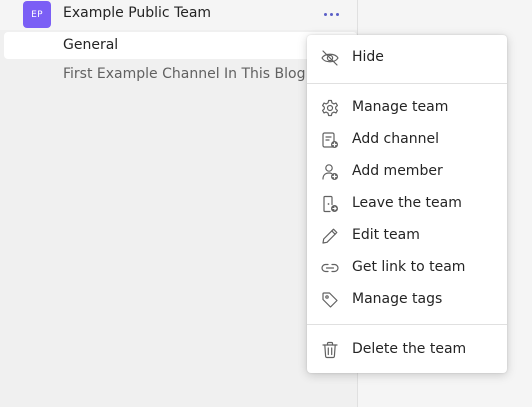  What do you see at coordinates (395, 139) in the screenshot?
I see `menu-item-label: Add channel` at bounding box center [395, 139].